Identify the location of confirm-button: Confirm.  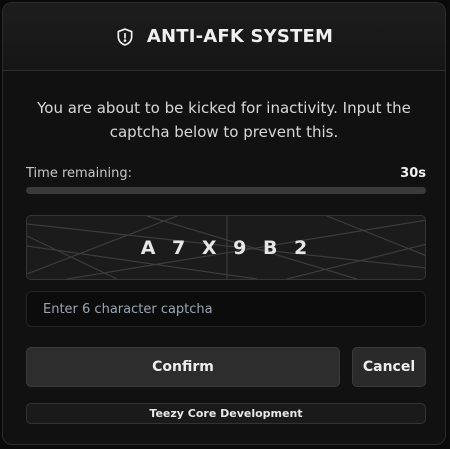
(183, 367).